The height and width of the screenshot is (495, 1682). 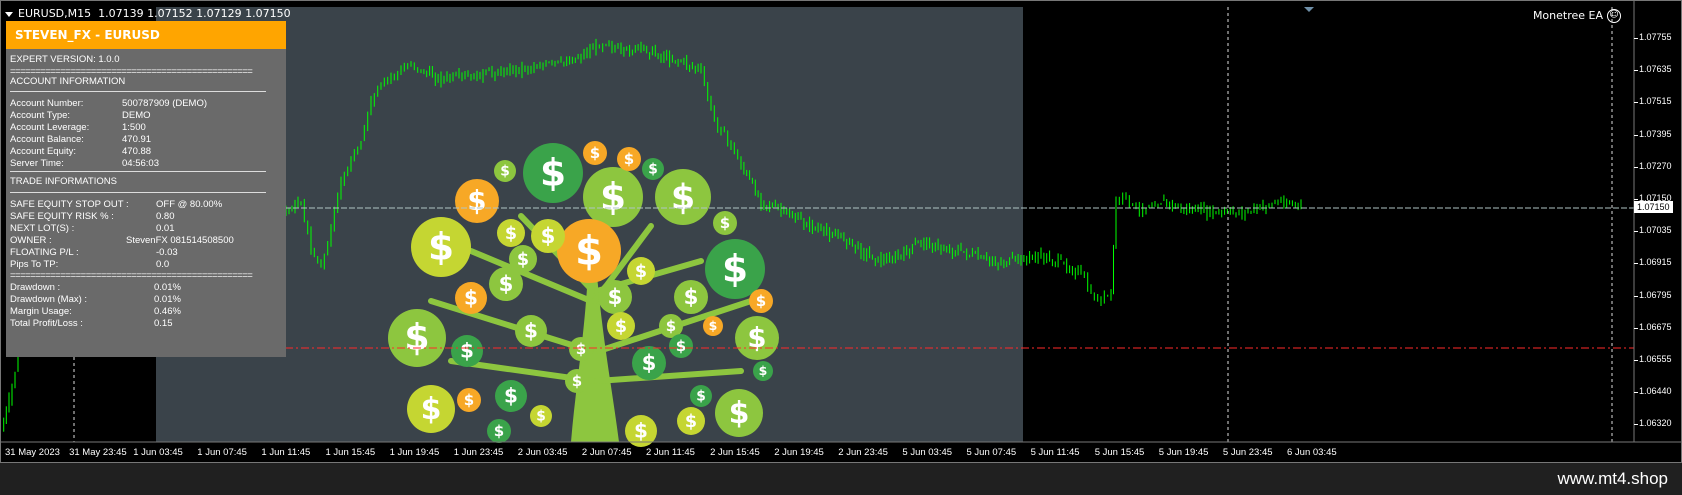 What do you see at coordinates (42, 228) in the screenshot?
I see `trade-row-label: NEXT LOT(S) :` at bounding box center [42, 228].